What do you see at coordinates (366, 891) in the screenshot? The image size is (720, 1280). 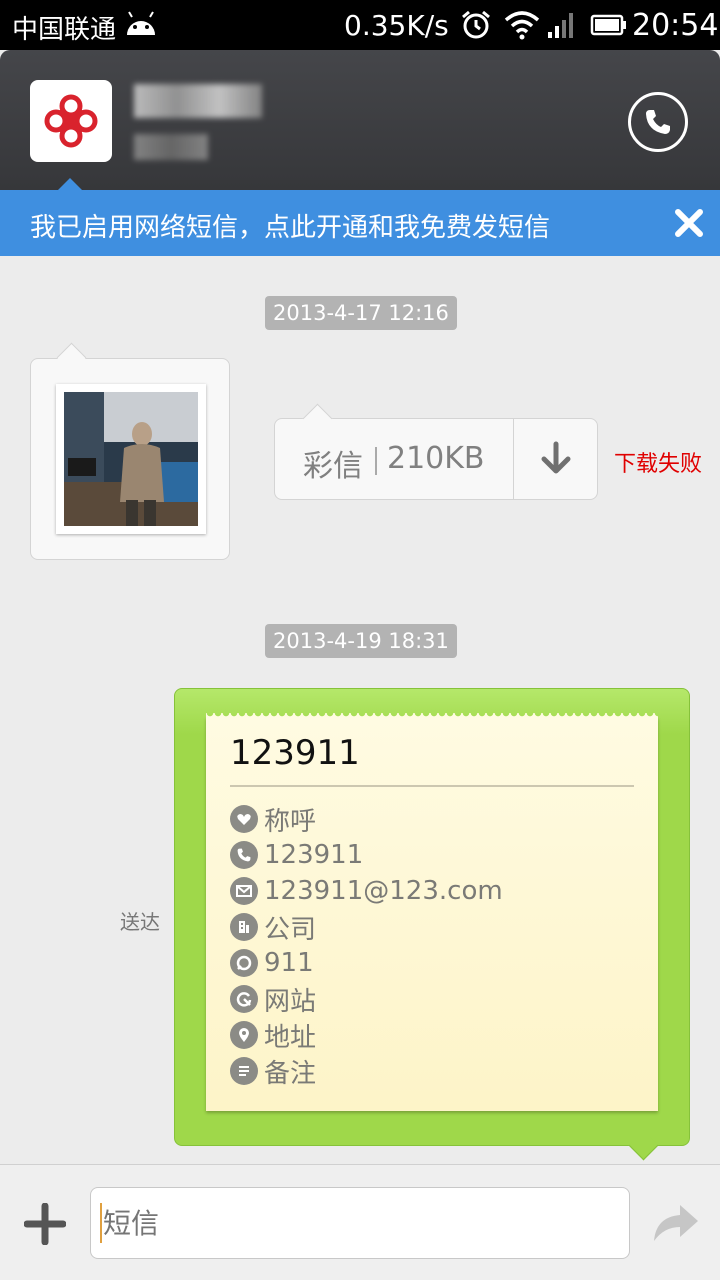 I see `vcard-row-email: 123911@123.com` at bounding box center [366, 891].